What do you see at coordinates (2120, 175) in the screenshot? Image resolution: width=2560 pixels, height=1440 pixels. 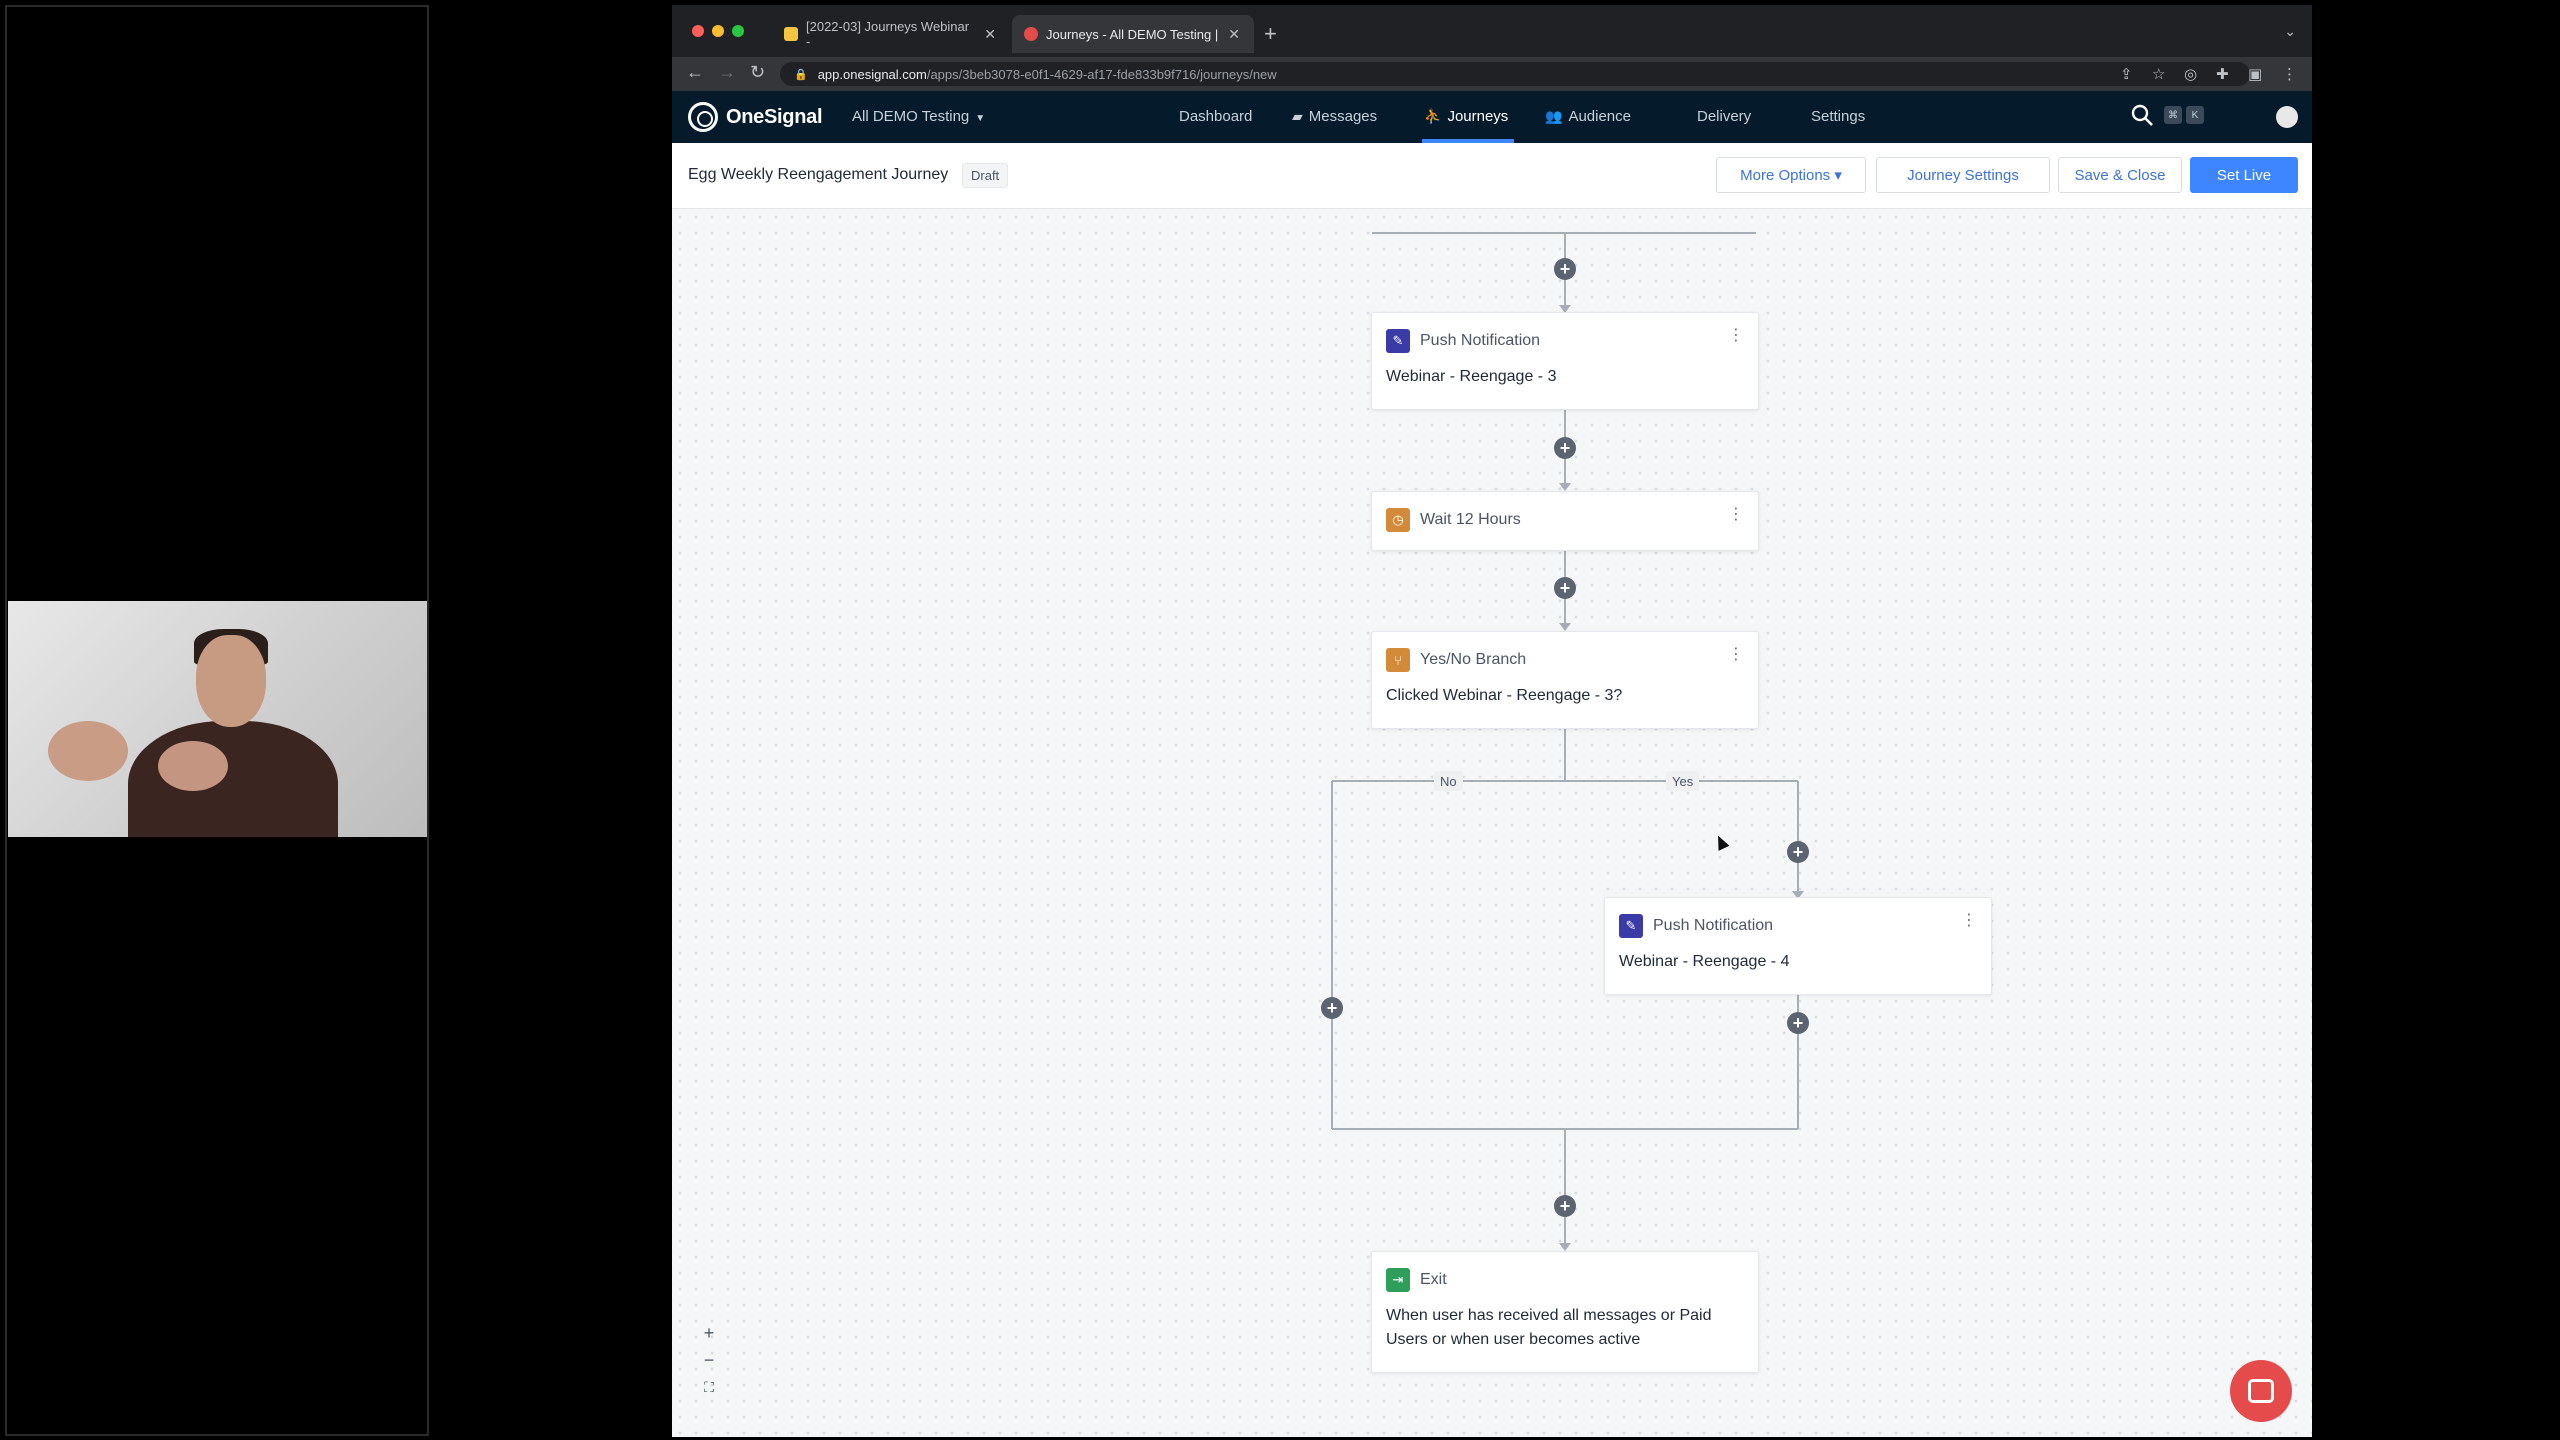 I see `save-close-button: Save & Close` at bounding box center [2120, 175].